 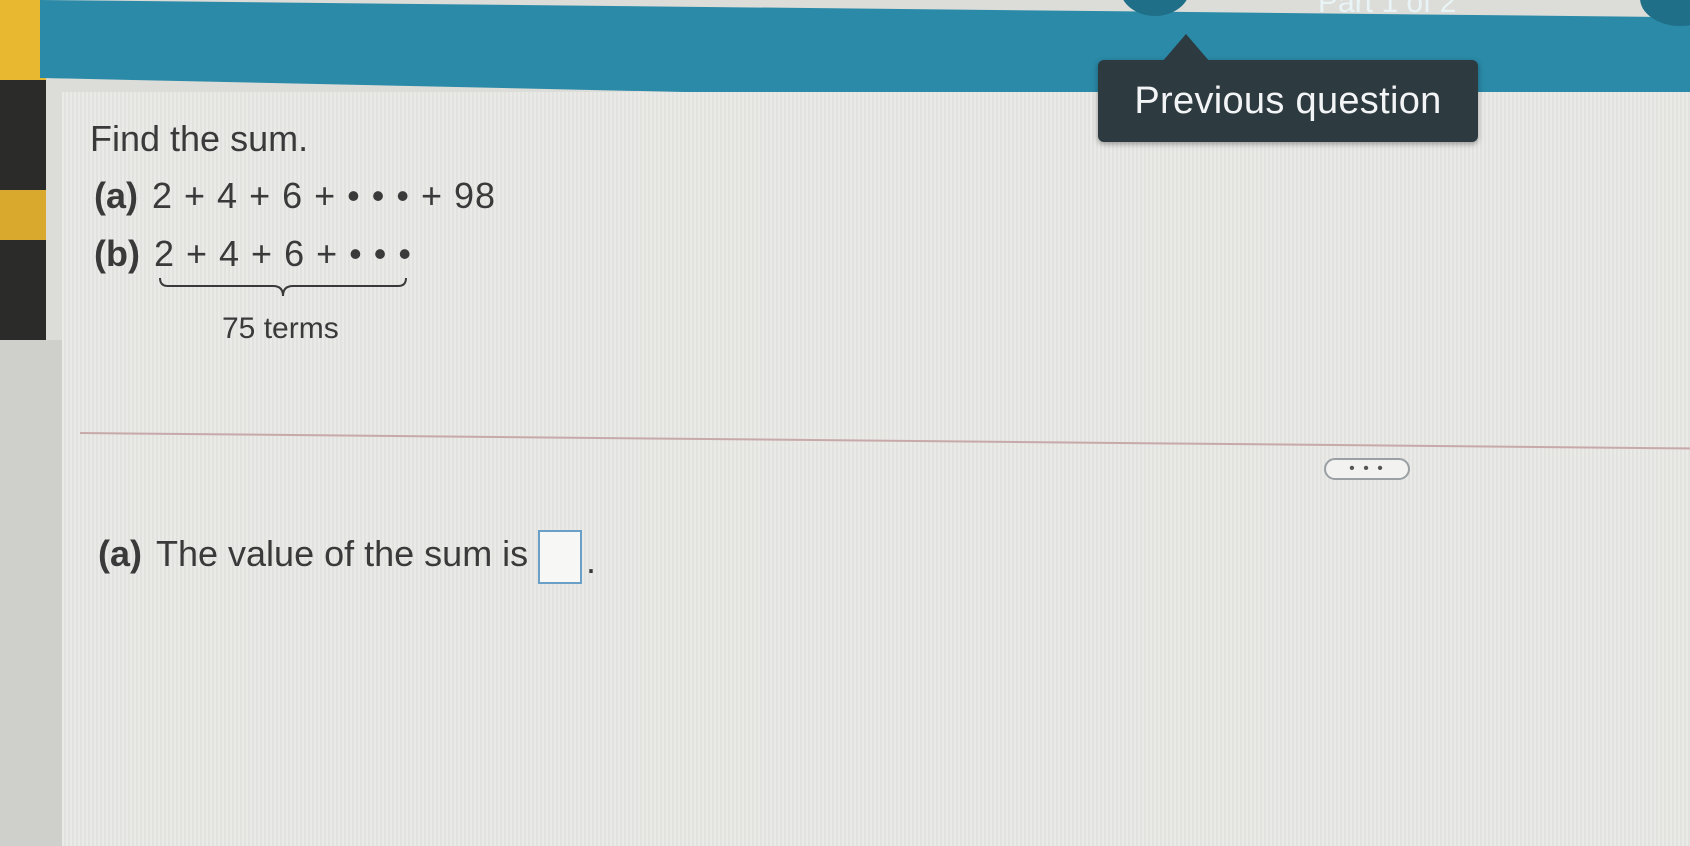 What do you see at coordinates (591, 560) in the screenshot?
I see `answer-period: .` at bounding box center [591, 560].